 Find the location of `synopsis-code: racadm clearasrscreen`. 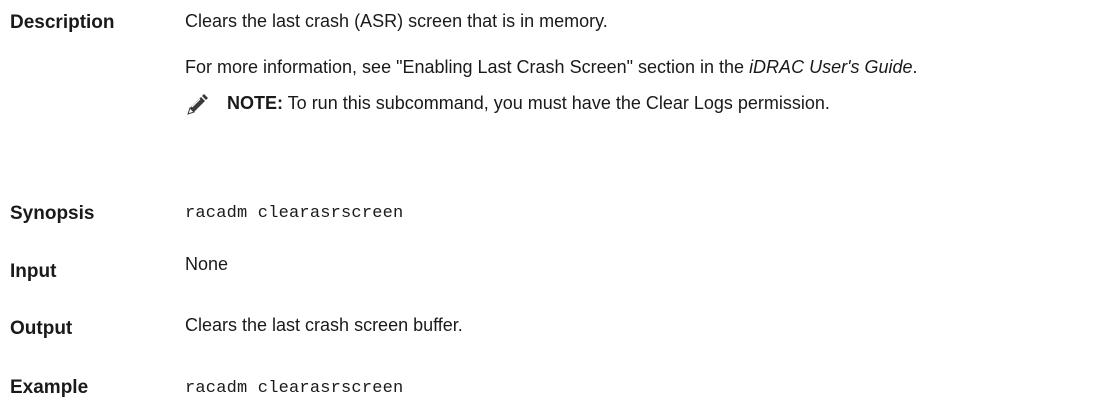

synopsis-code: racadm clearasrscreen is located at coordinates (294, 213).